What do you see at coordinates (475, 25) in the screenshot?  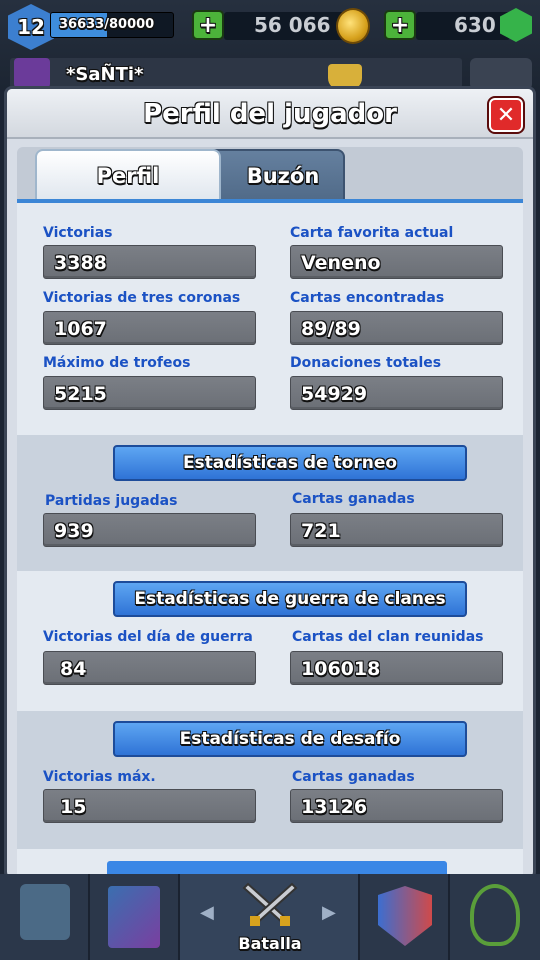 I see `gems-amount: 630` at bounding box center [475, 25].